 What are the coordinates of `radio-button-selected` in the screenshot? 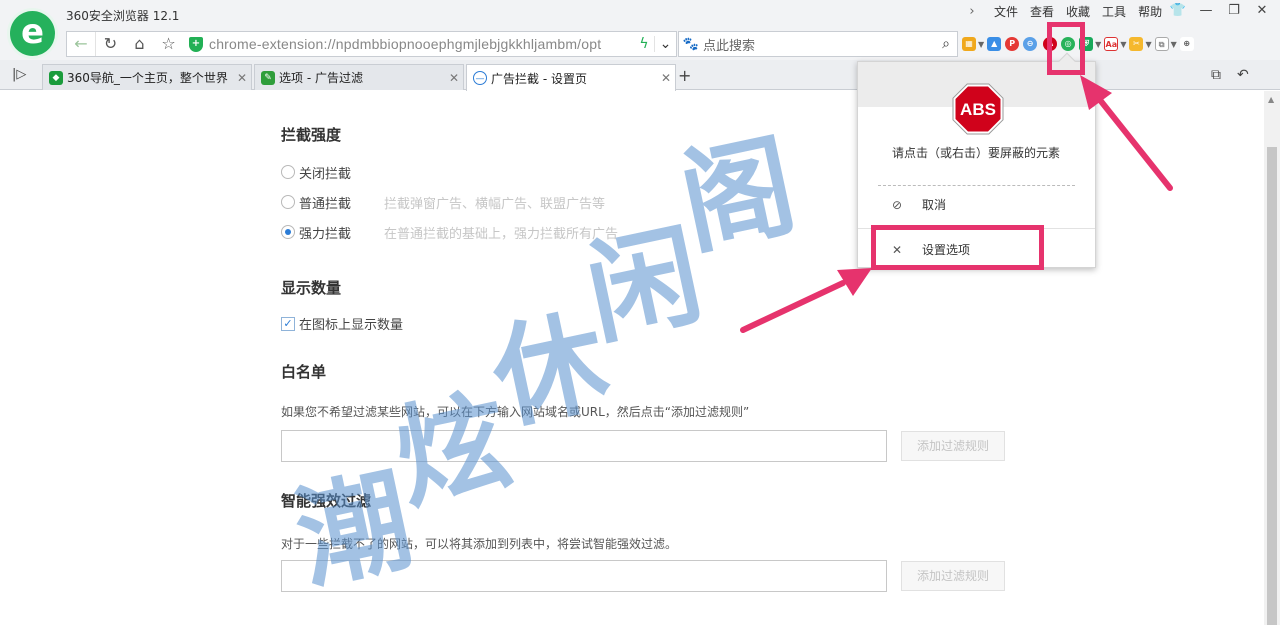 It's located at (288, 232).